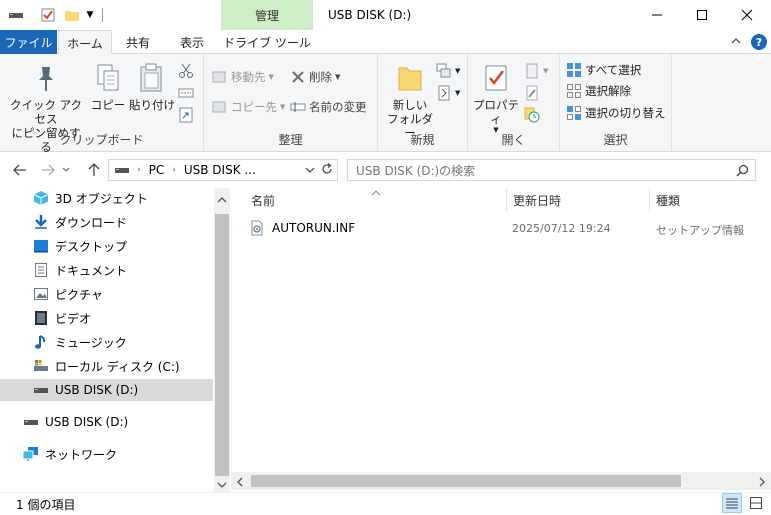 This screenshot has width=771, height=515. Describe the element at coordinates (267, 42) in the screenshot. I see `tab-drive-tools: ドライブ ツール` at that location.